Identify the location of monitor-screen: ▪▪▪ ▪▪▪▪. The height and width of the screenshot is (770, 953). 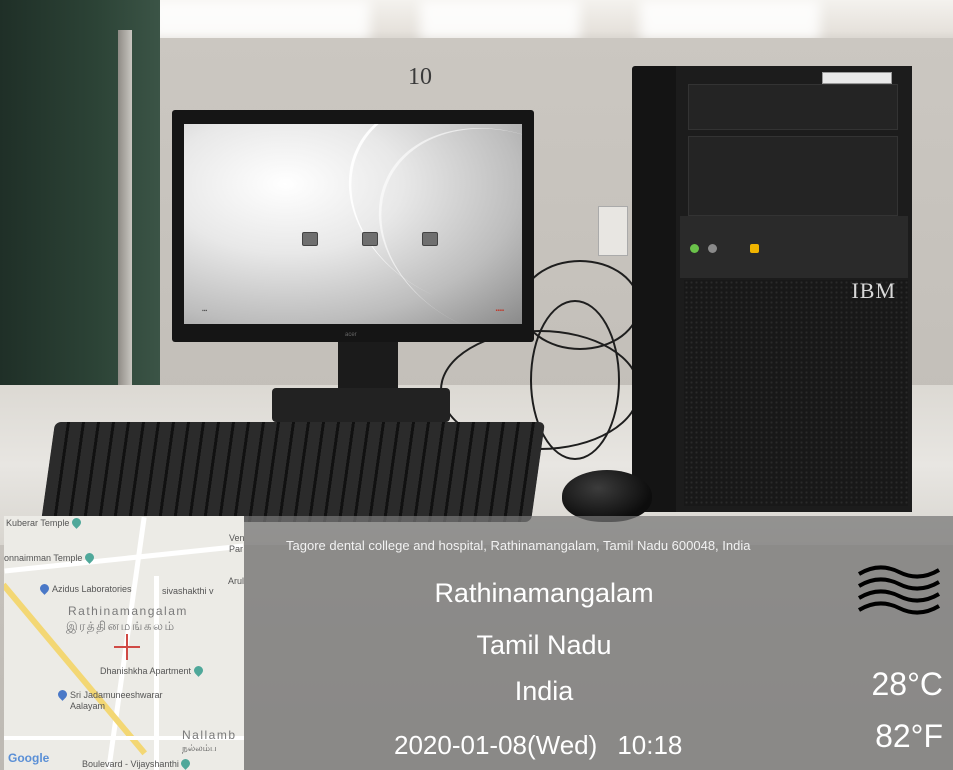
(353, 224).